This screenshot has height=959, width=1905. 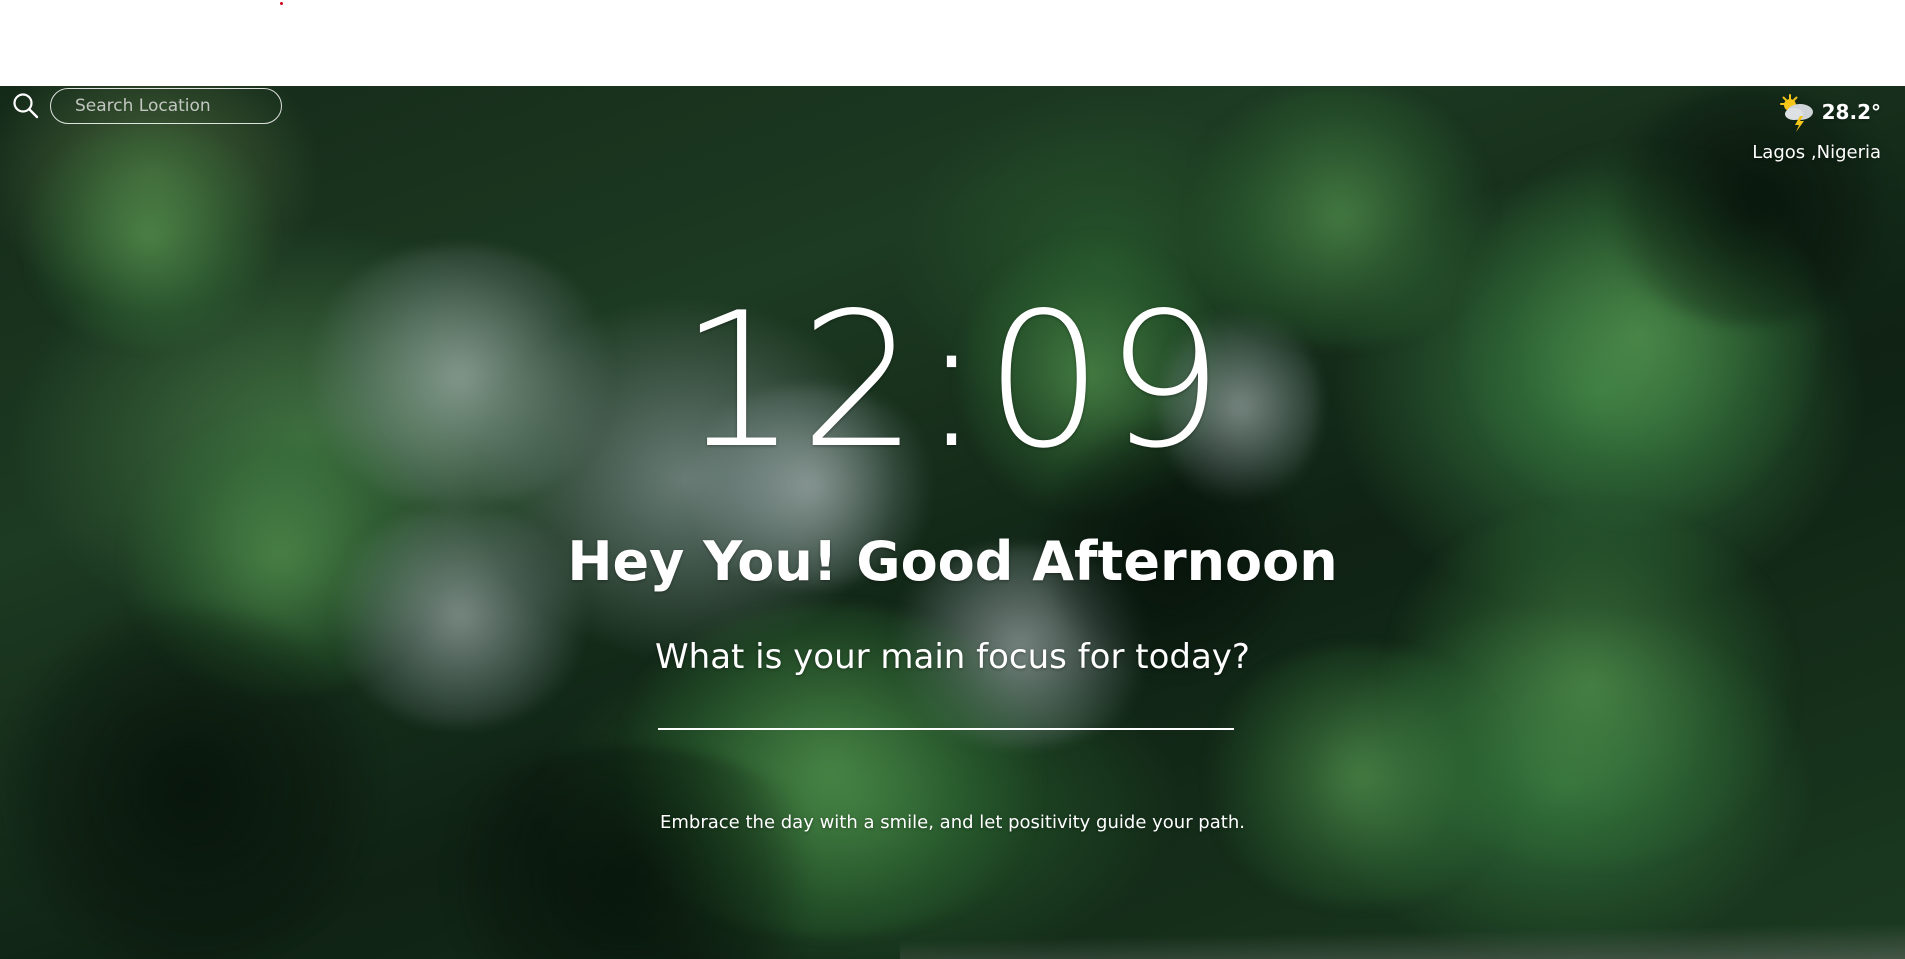 I want to click on focus-input, so click(x=946, y=710).